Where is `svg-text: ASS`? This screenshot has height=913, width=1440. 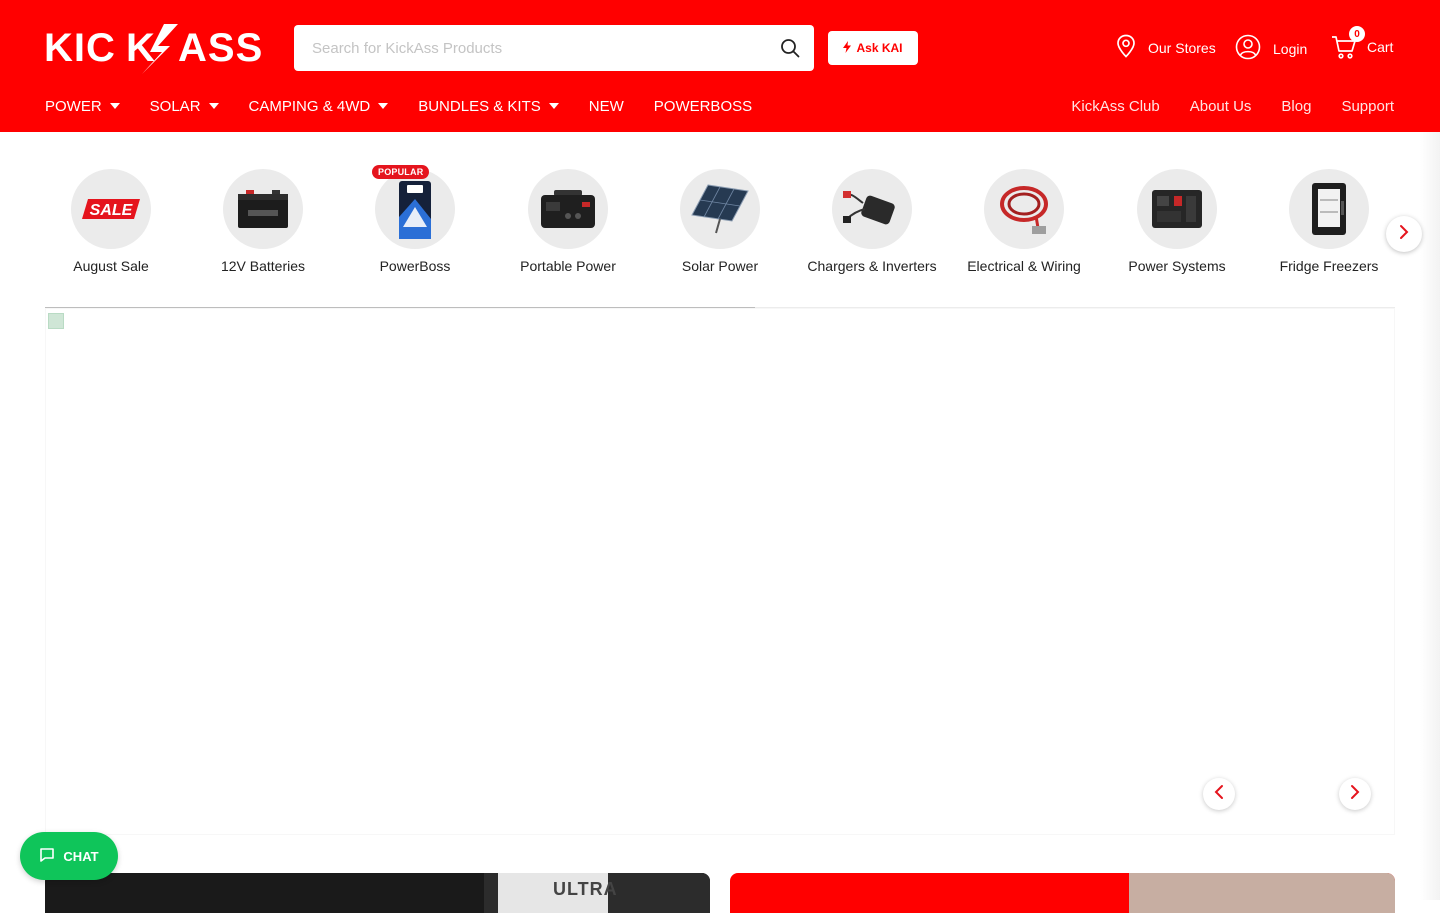 svg-text: ASS is located at coordinates (220, 48).